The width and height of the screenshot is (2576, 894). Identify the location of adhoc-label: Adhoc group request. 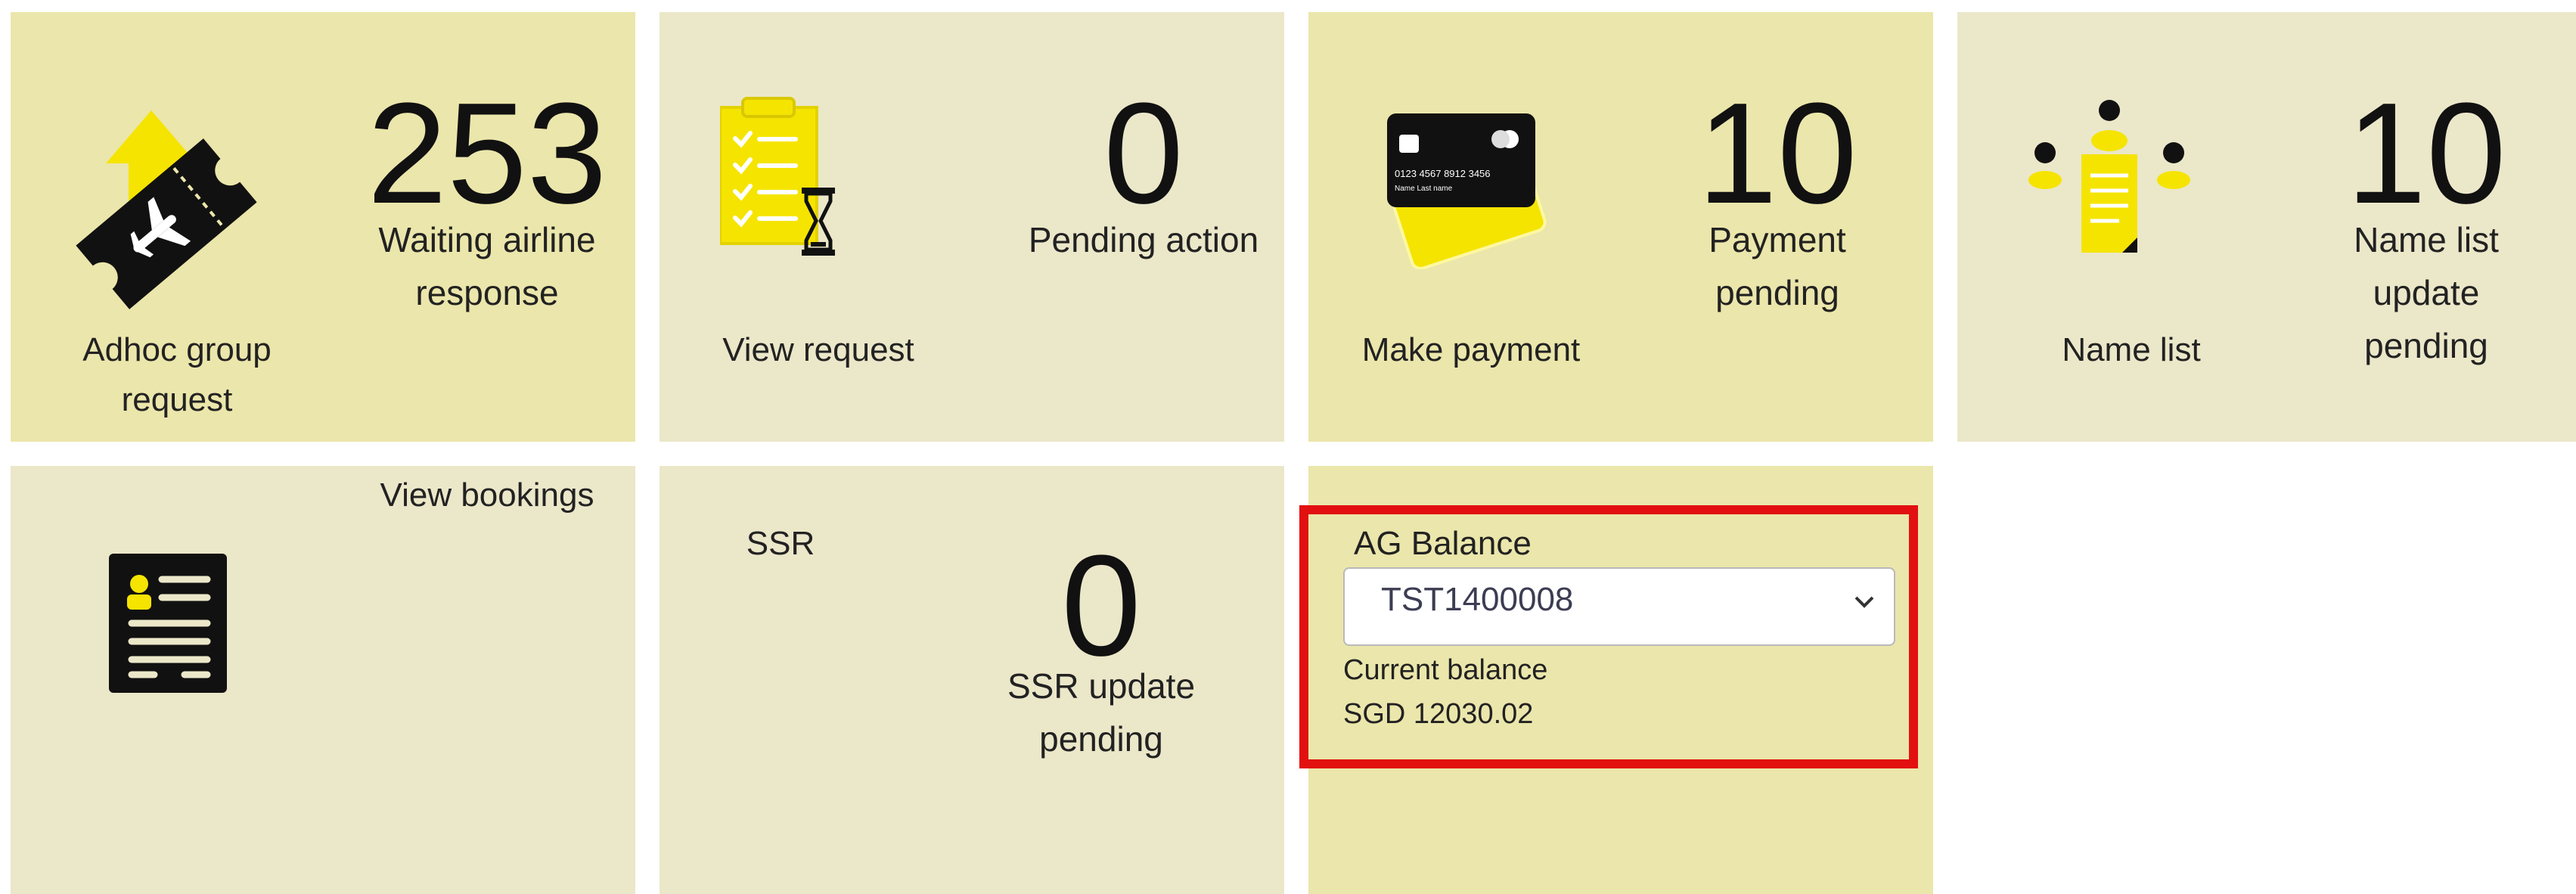
(177, 374).